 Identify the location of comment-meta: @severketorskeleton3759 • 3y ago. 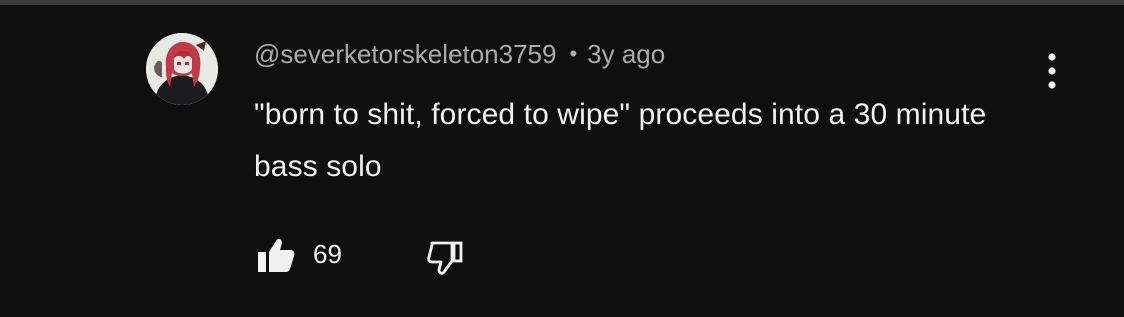
(459, 54).